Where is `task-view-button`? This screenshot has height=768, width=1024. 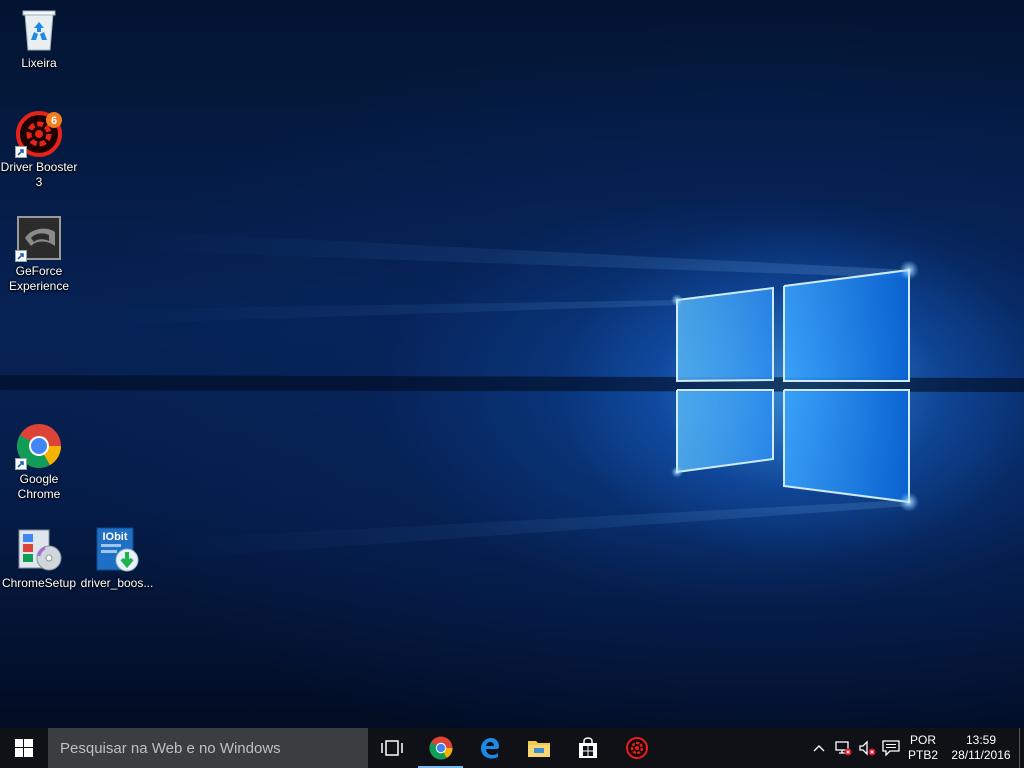 task-view-button is located at coordinates (392, 748).